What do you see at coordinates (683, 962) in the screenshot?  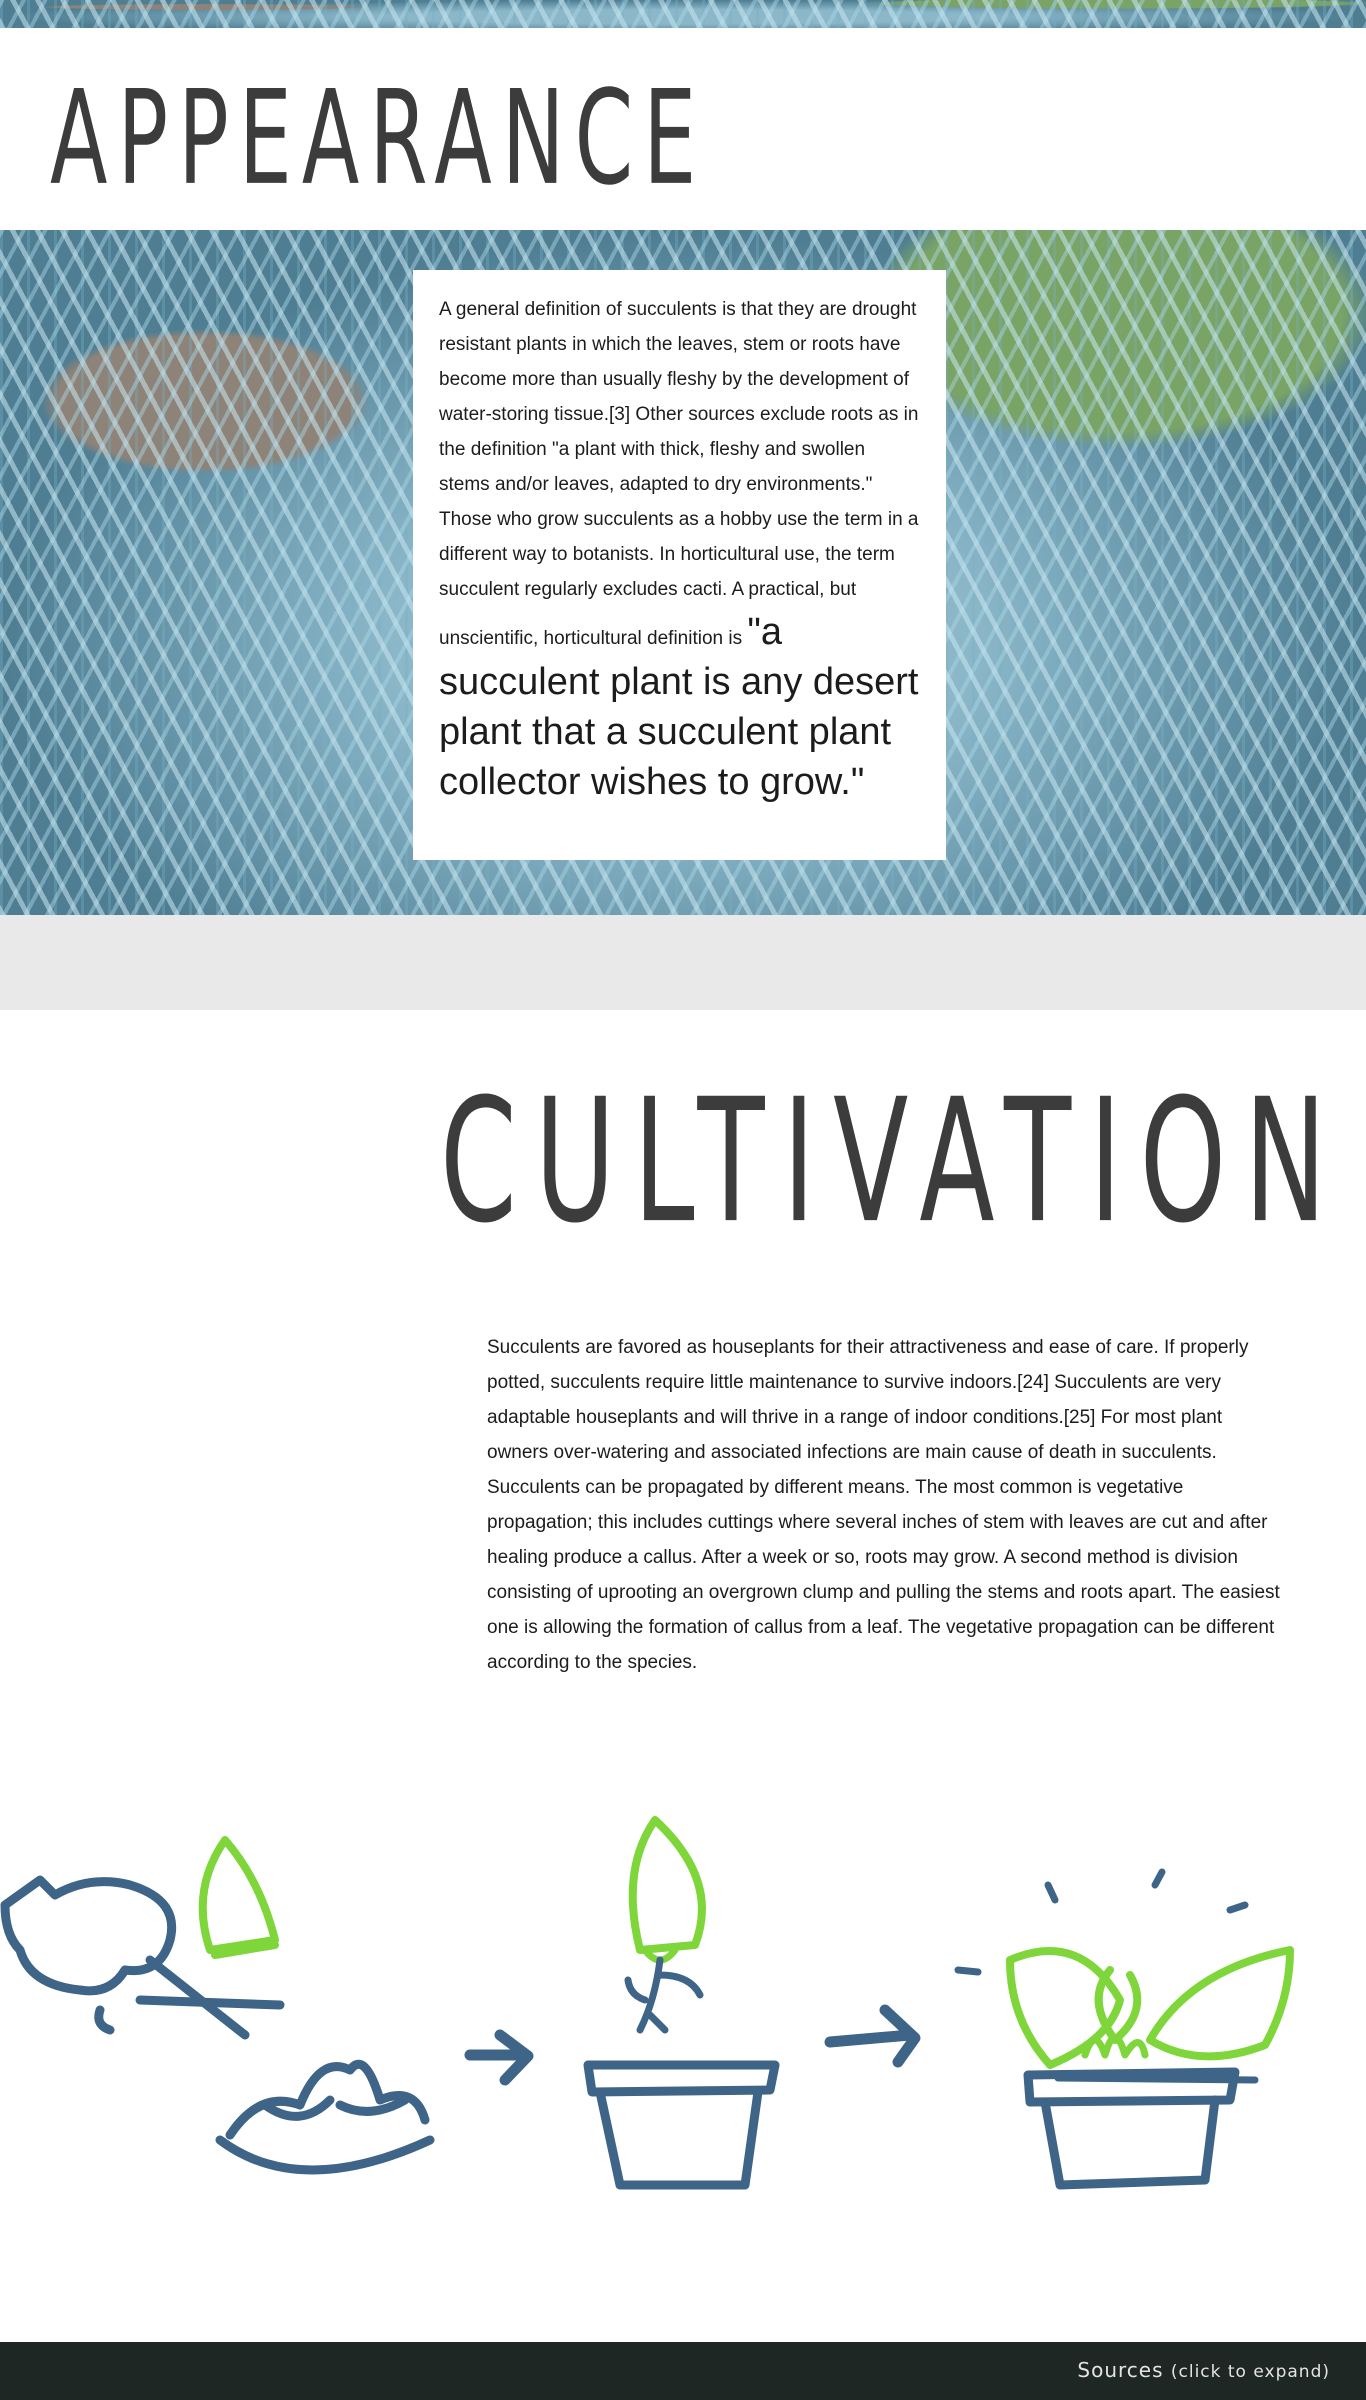 I see `section-divider-band` at bounding box center [683, 962].